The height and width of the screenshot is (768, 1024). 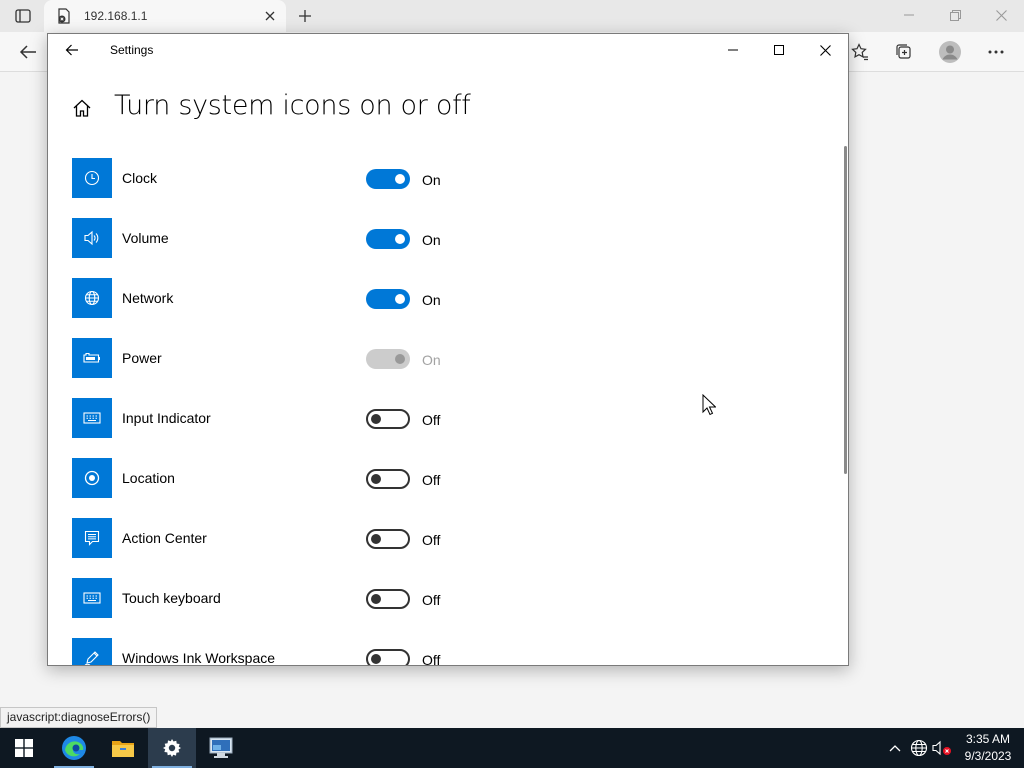 What do you see at coordinates (92, 178) in the screenshot?
I see `clock-icon` at bounding box center [92, 178].